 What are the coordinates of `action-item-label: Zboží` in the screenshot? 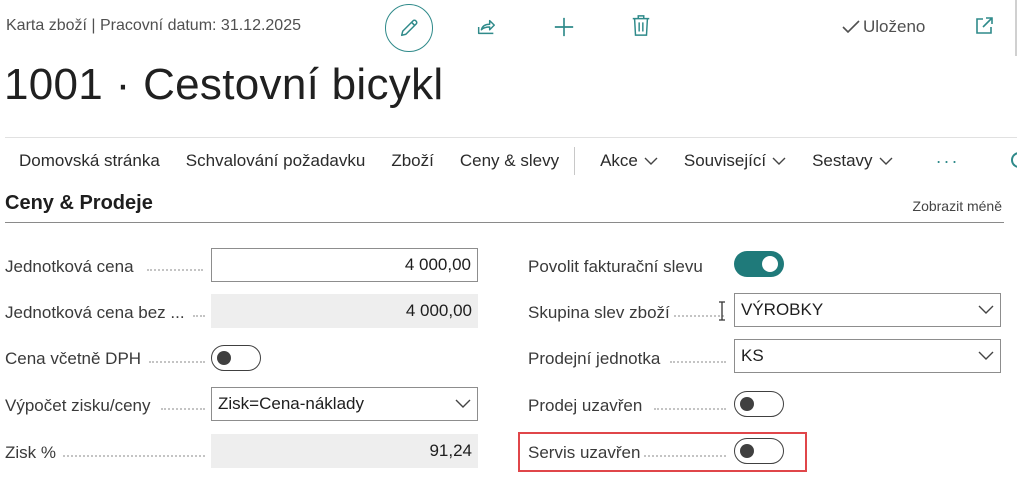 It's located at (412, 160).